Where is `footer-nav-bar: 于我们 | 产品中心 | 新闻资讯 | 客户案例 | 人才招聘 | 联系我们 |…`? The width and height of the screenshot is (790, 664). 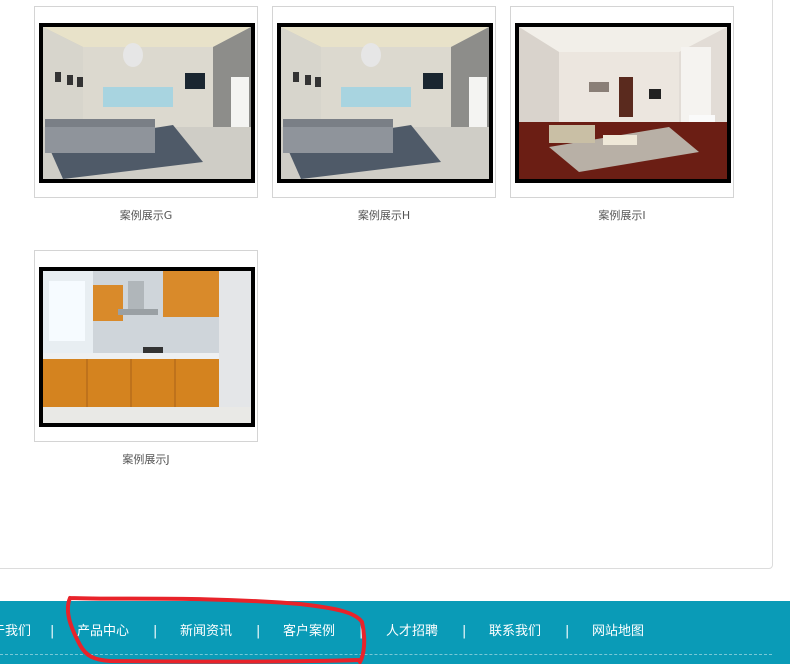 footer-nav-bar: 于我们 | 产品中心 | 新闻资讯 | 客户案例 | 人才招聘 | 联系我们 |… is located at coordinates (395, 632).